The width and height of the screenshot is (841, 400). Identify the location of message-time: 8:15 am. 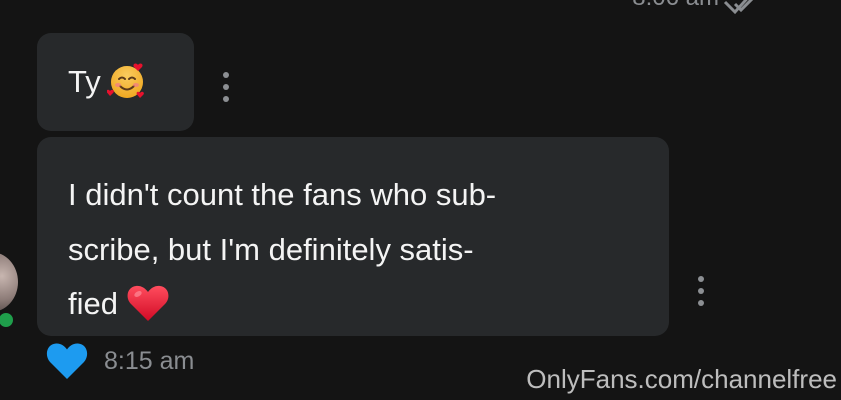
(149, 361).